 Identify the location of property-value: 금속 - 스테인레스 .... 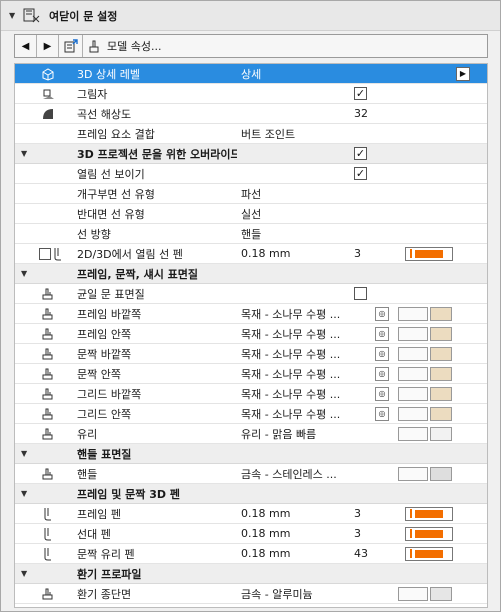
(301, 474).